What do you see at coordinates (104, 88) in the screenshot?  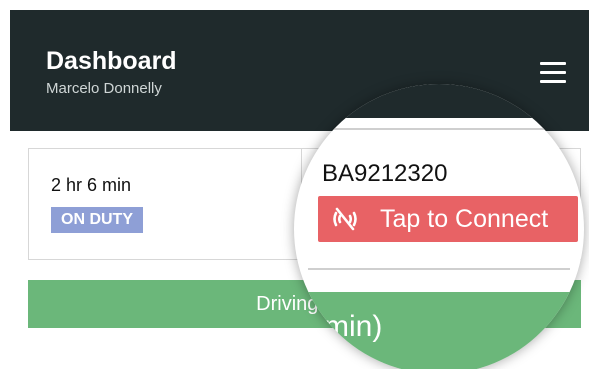 I see `driver-name: Marcelo Donnelly` at bounding box center [104, 88].